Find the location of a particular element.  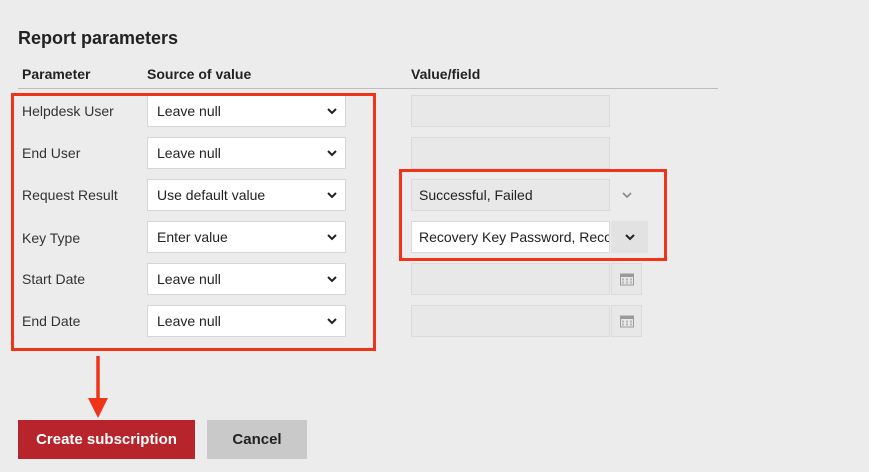

cancel-button: Cancel is located at coordinates (257, 439).